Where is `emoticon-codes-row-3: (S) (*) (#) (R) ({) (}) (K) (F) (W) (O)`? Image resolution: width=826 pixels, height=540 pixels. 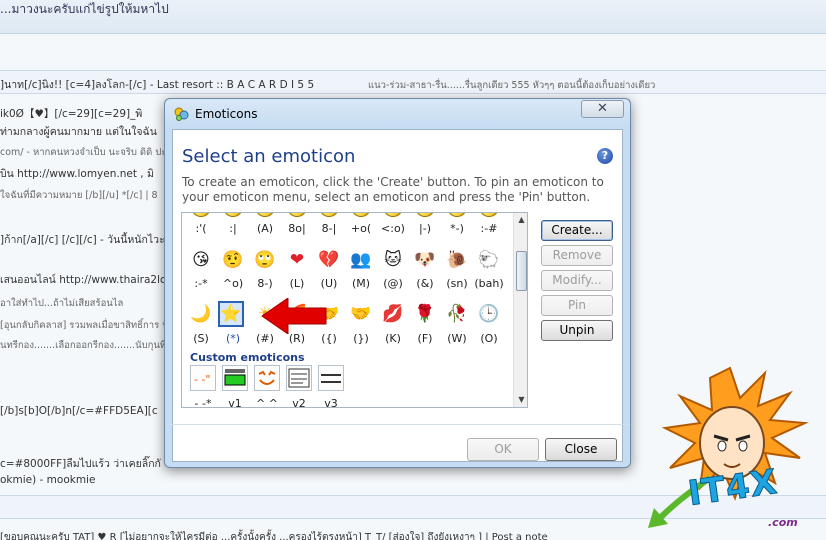 emoticon-codes-row-3: (S) (*) (#) (R) ({) (}) (K) (F) (W) (O) is located at coordinates (348, 339).